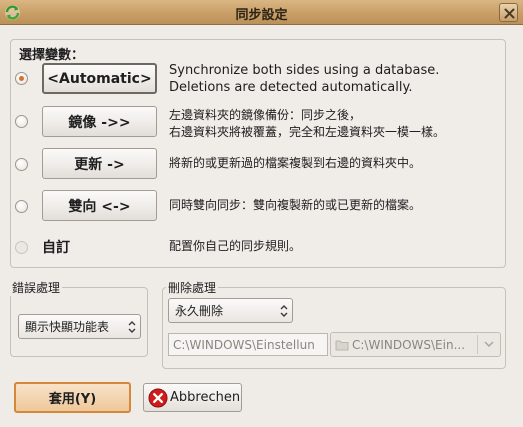  Describe the element at coordinates (244, 344) in the screenshot. I see `deletion-path-value: C:\WINDOWS\Einstellun` at that location.